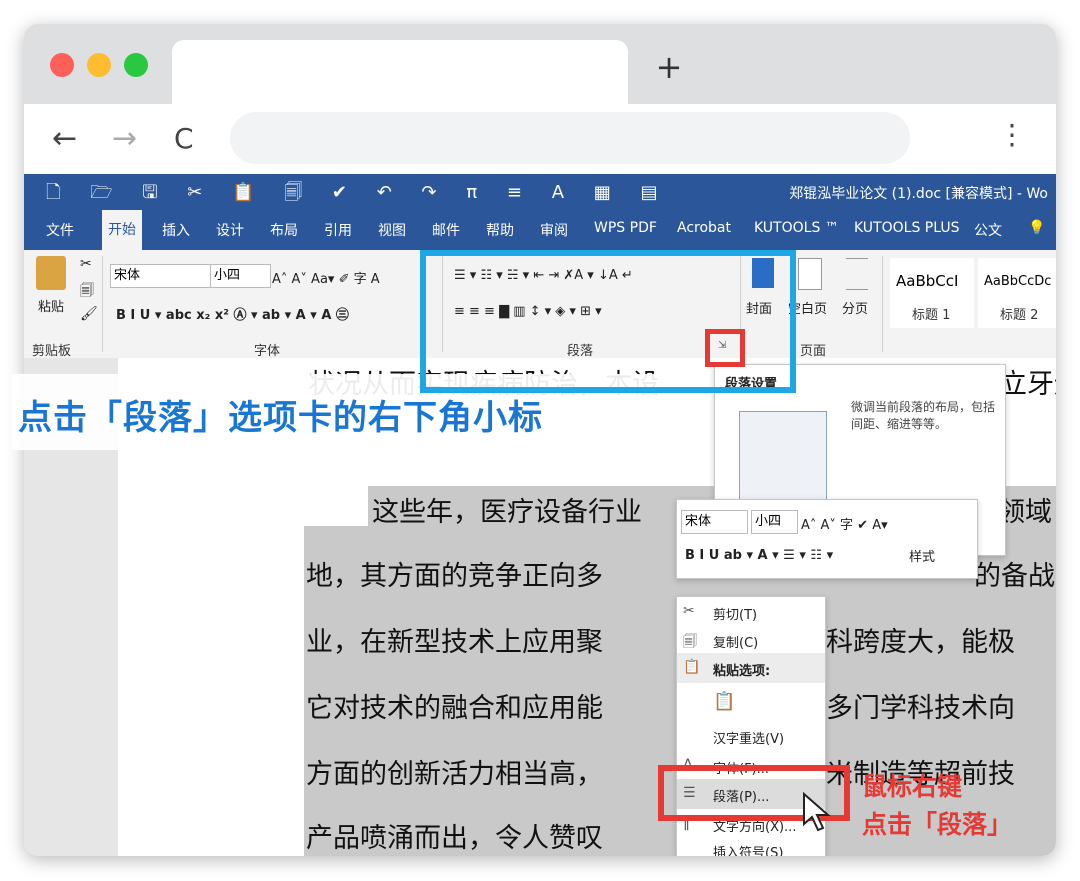 The height and width of the screenshot is (881, 1080). I want to click on page-break-button: 分页, so click(855, 307).